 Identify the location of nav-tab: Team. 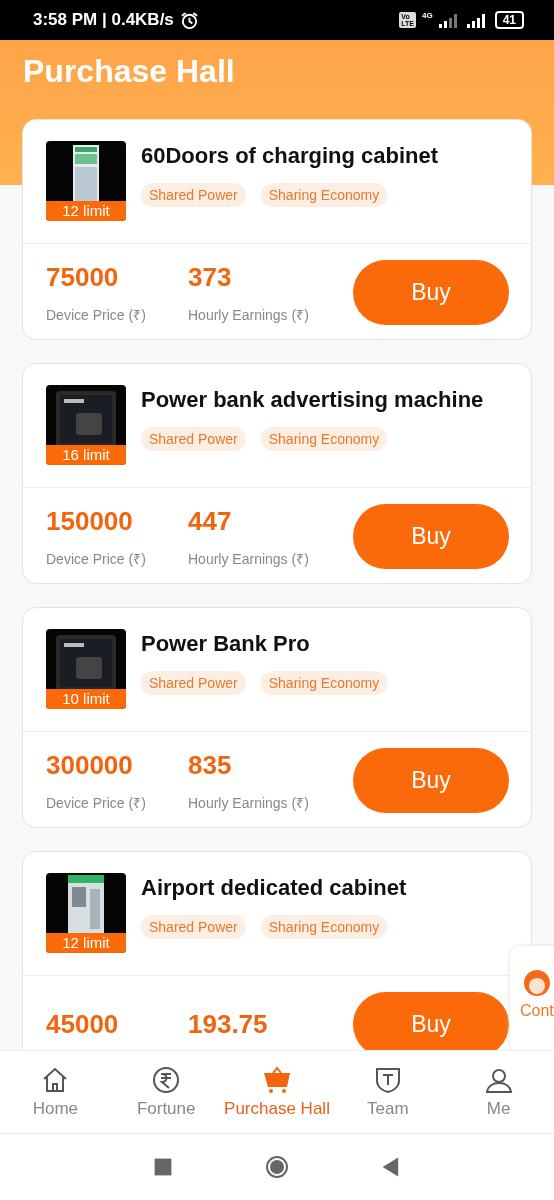
(388, 1092).